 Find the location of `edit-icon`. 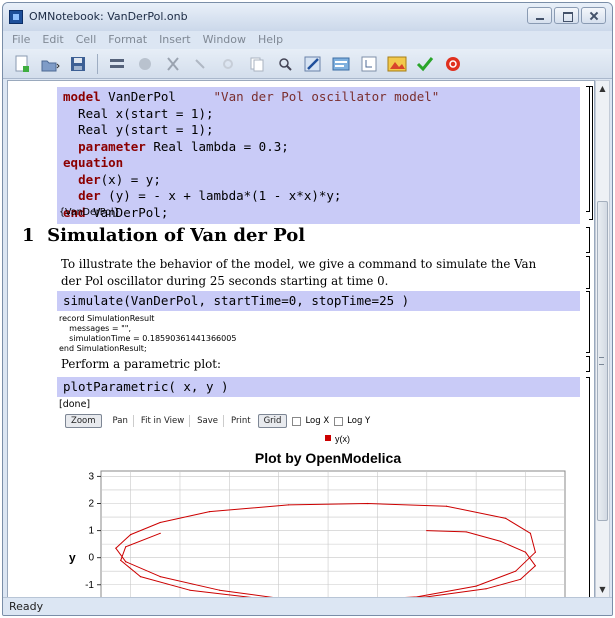

edit-icon is located at coordinates (313, 64).